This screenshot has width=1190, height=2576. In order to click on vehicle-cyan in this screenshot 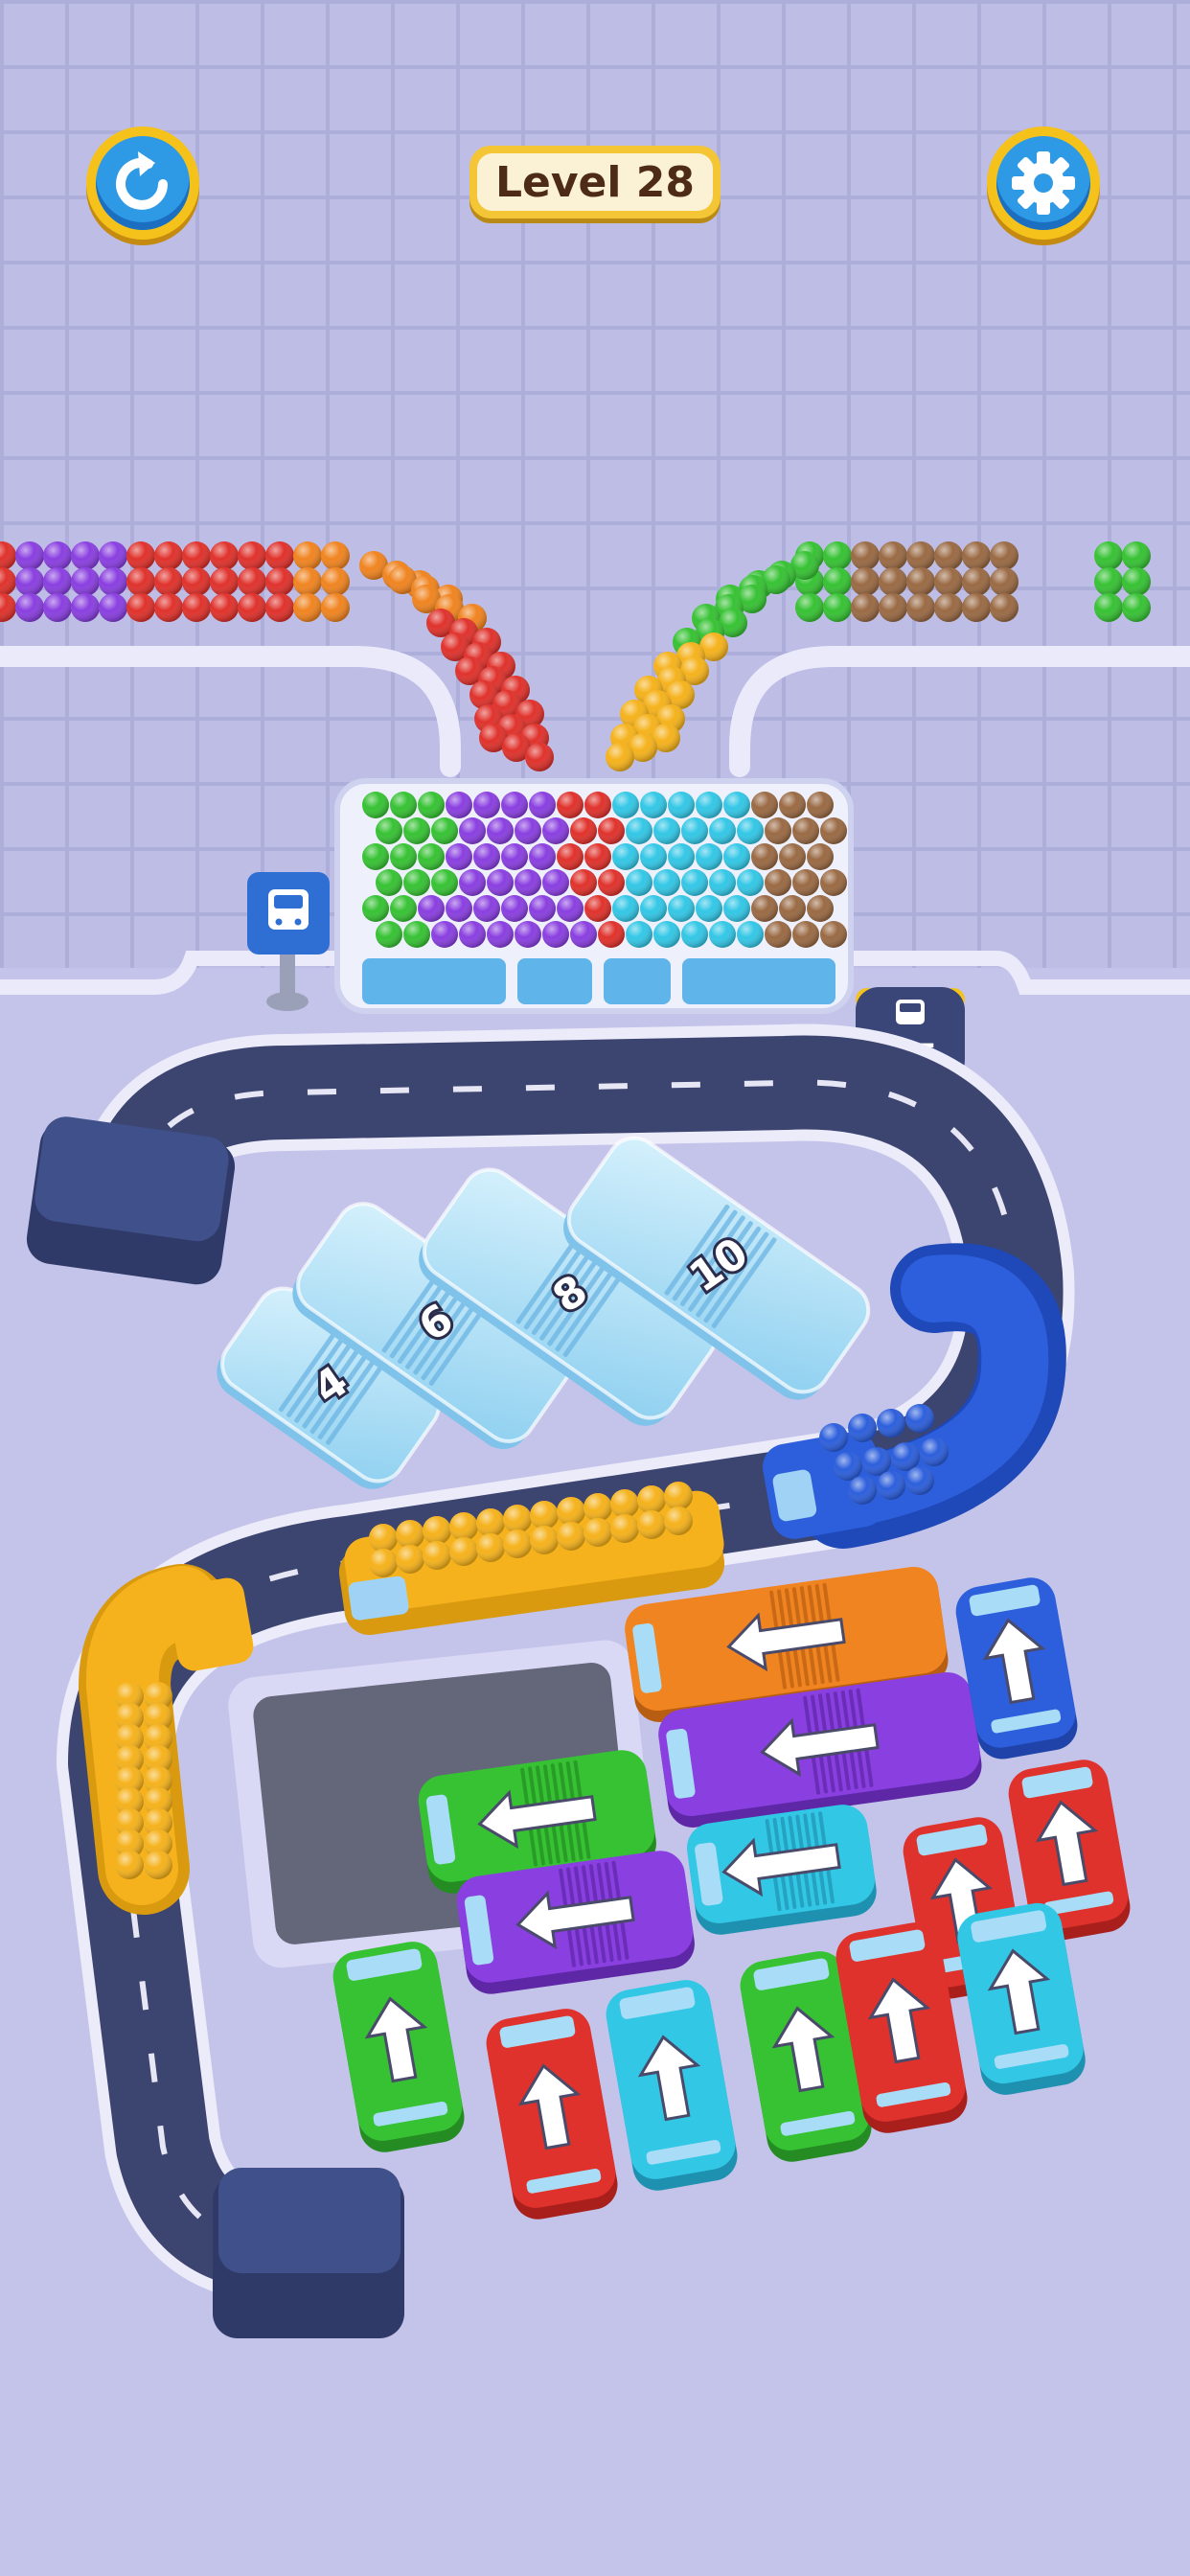, I will do `click(671, 2085)`.